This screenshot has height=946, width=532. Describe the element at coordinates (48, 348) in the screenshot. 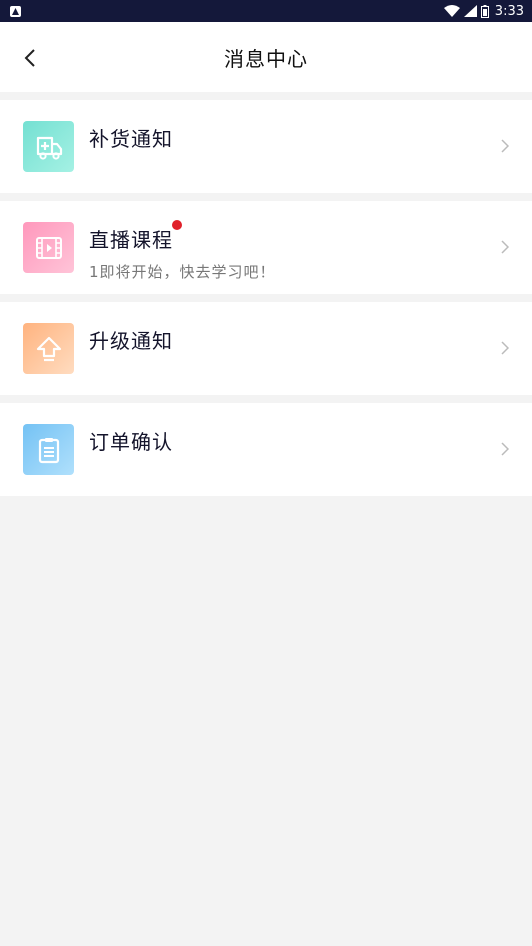

I see `upgrade-arrow-icon` at that location.